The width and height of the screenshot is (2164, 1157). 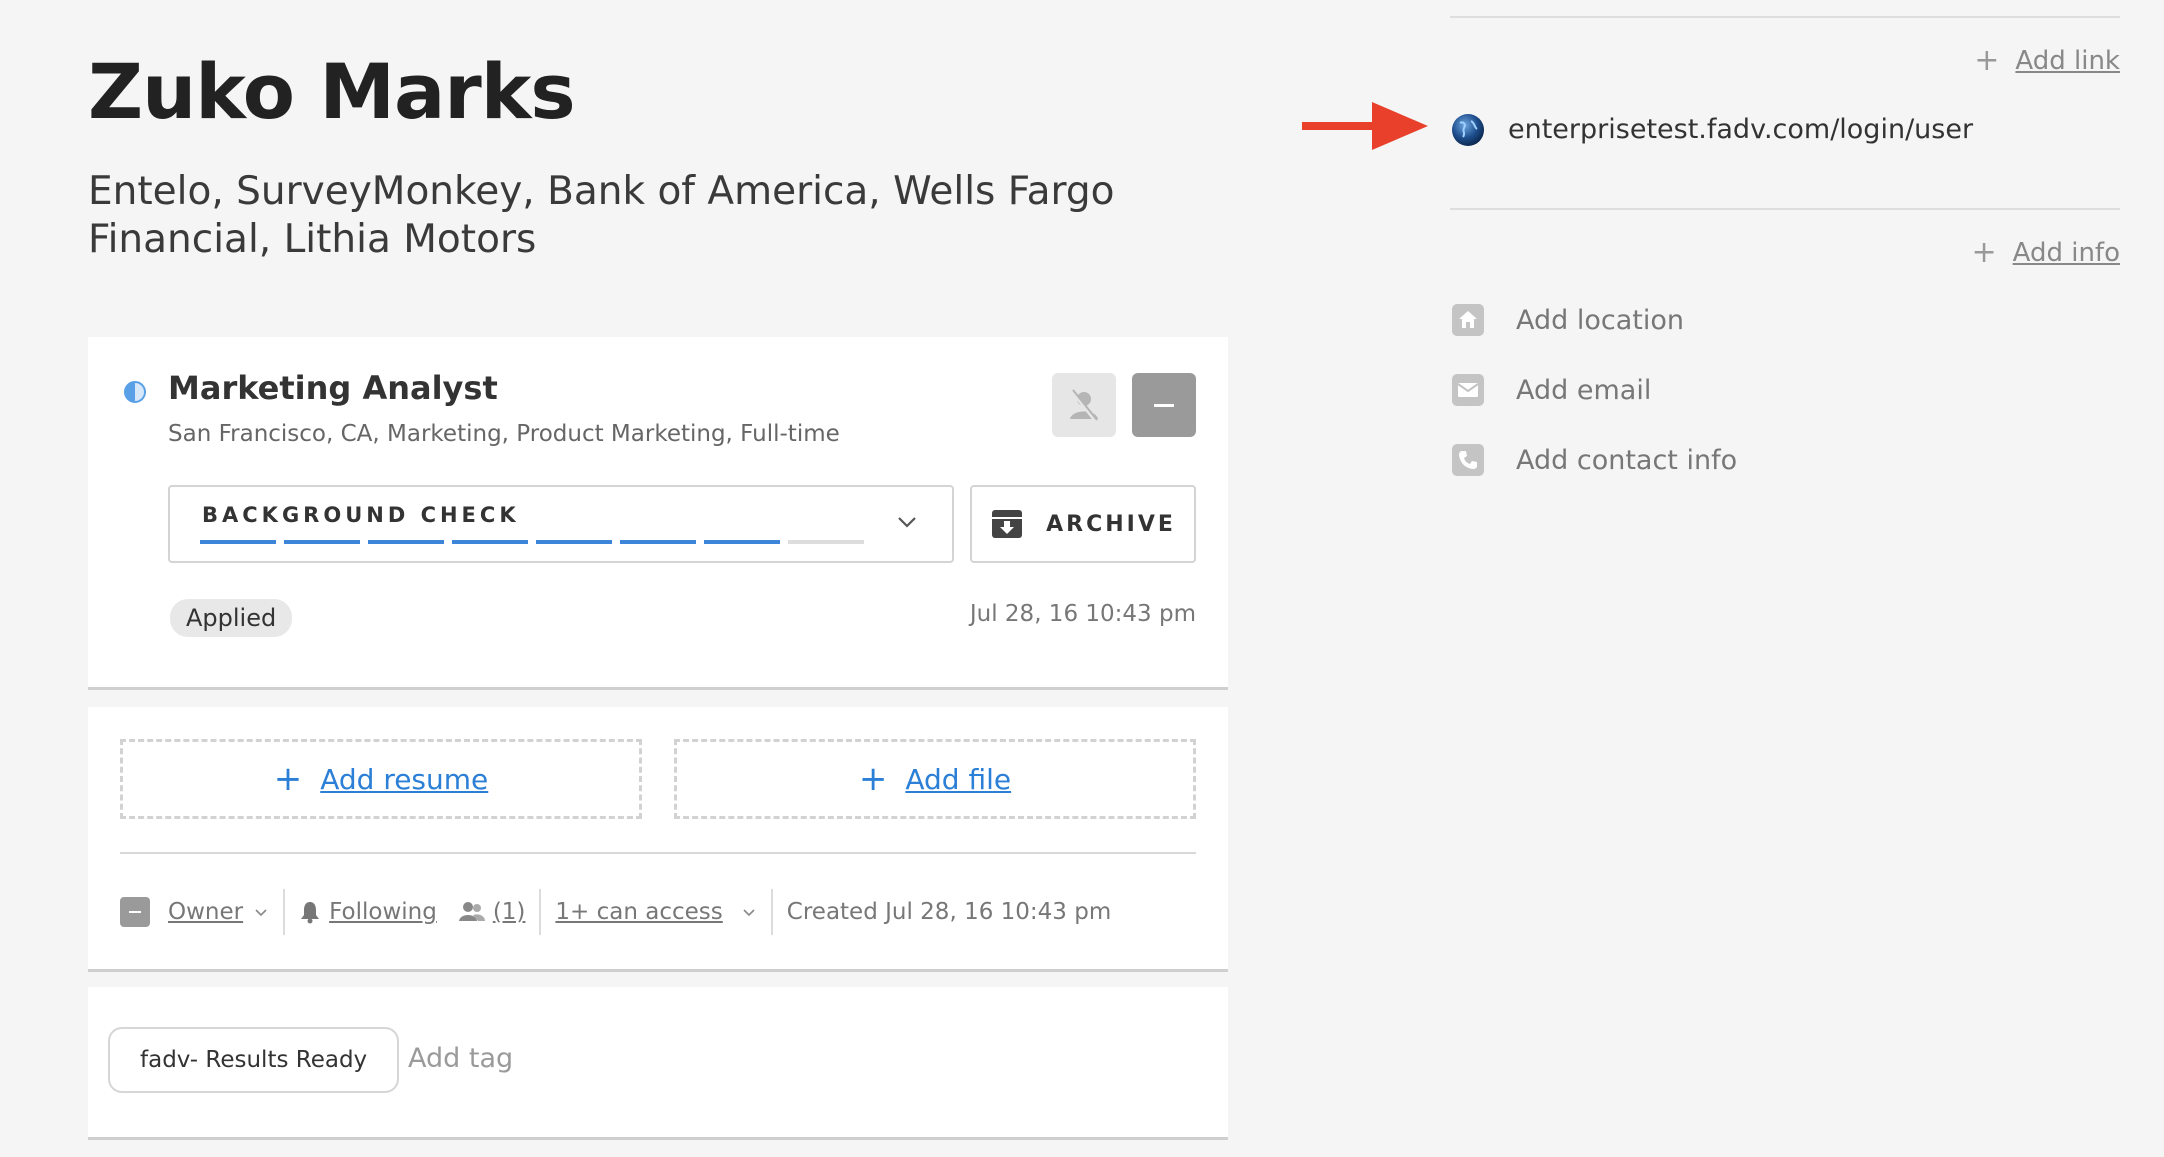 What do you see at coordinates (333, 388) in the screenshot?
I see `job-title: Marketing Analyst` at bounding box center [333, 388].